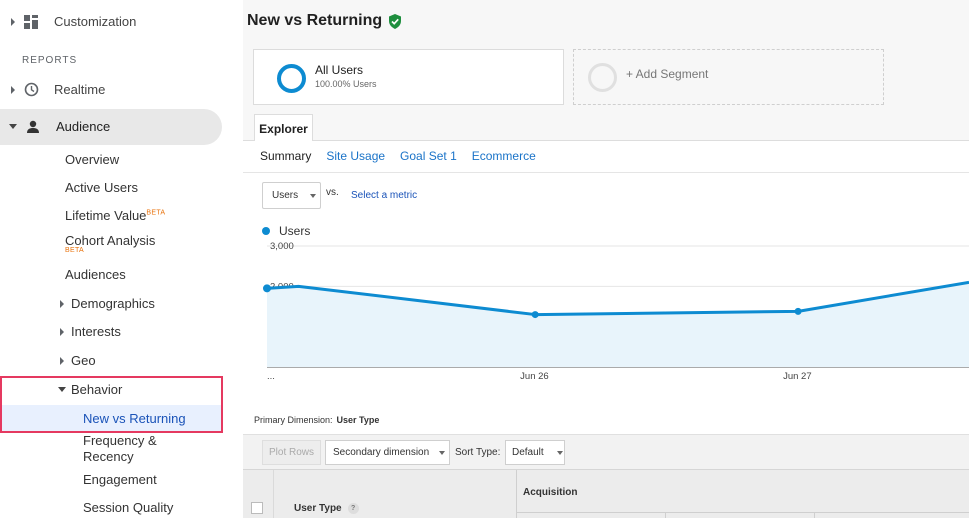 The height and width of the screenshot is (518, 969). What do you see at coordinates (92, 159) in the screenshot?
I see `sidebar-item-overview: Overview` at bounding box center [92, 159].